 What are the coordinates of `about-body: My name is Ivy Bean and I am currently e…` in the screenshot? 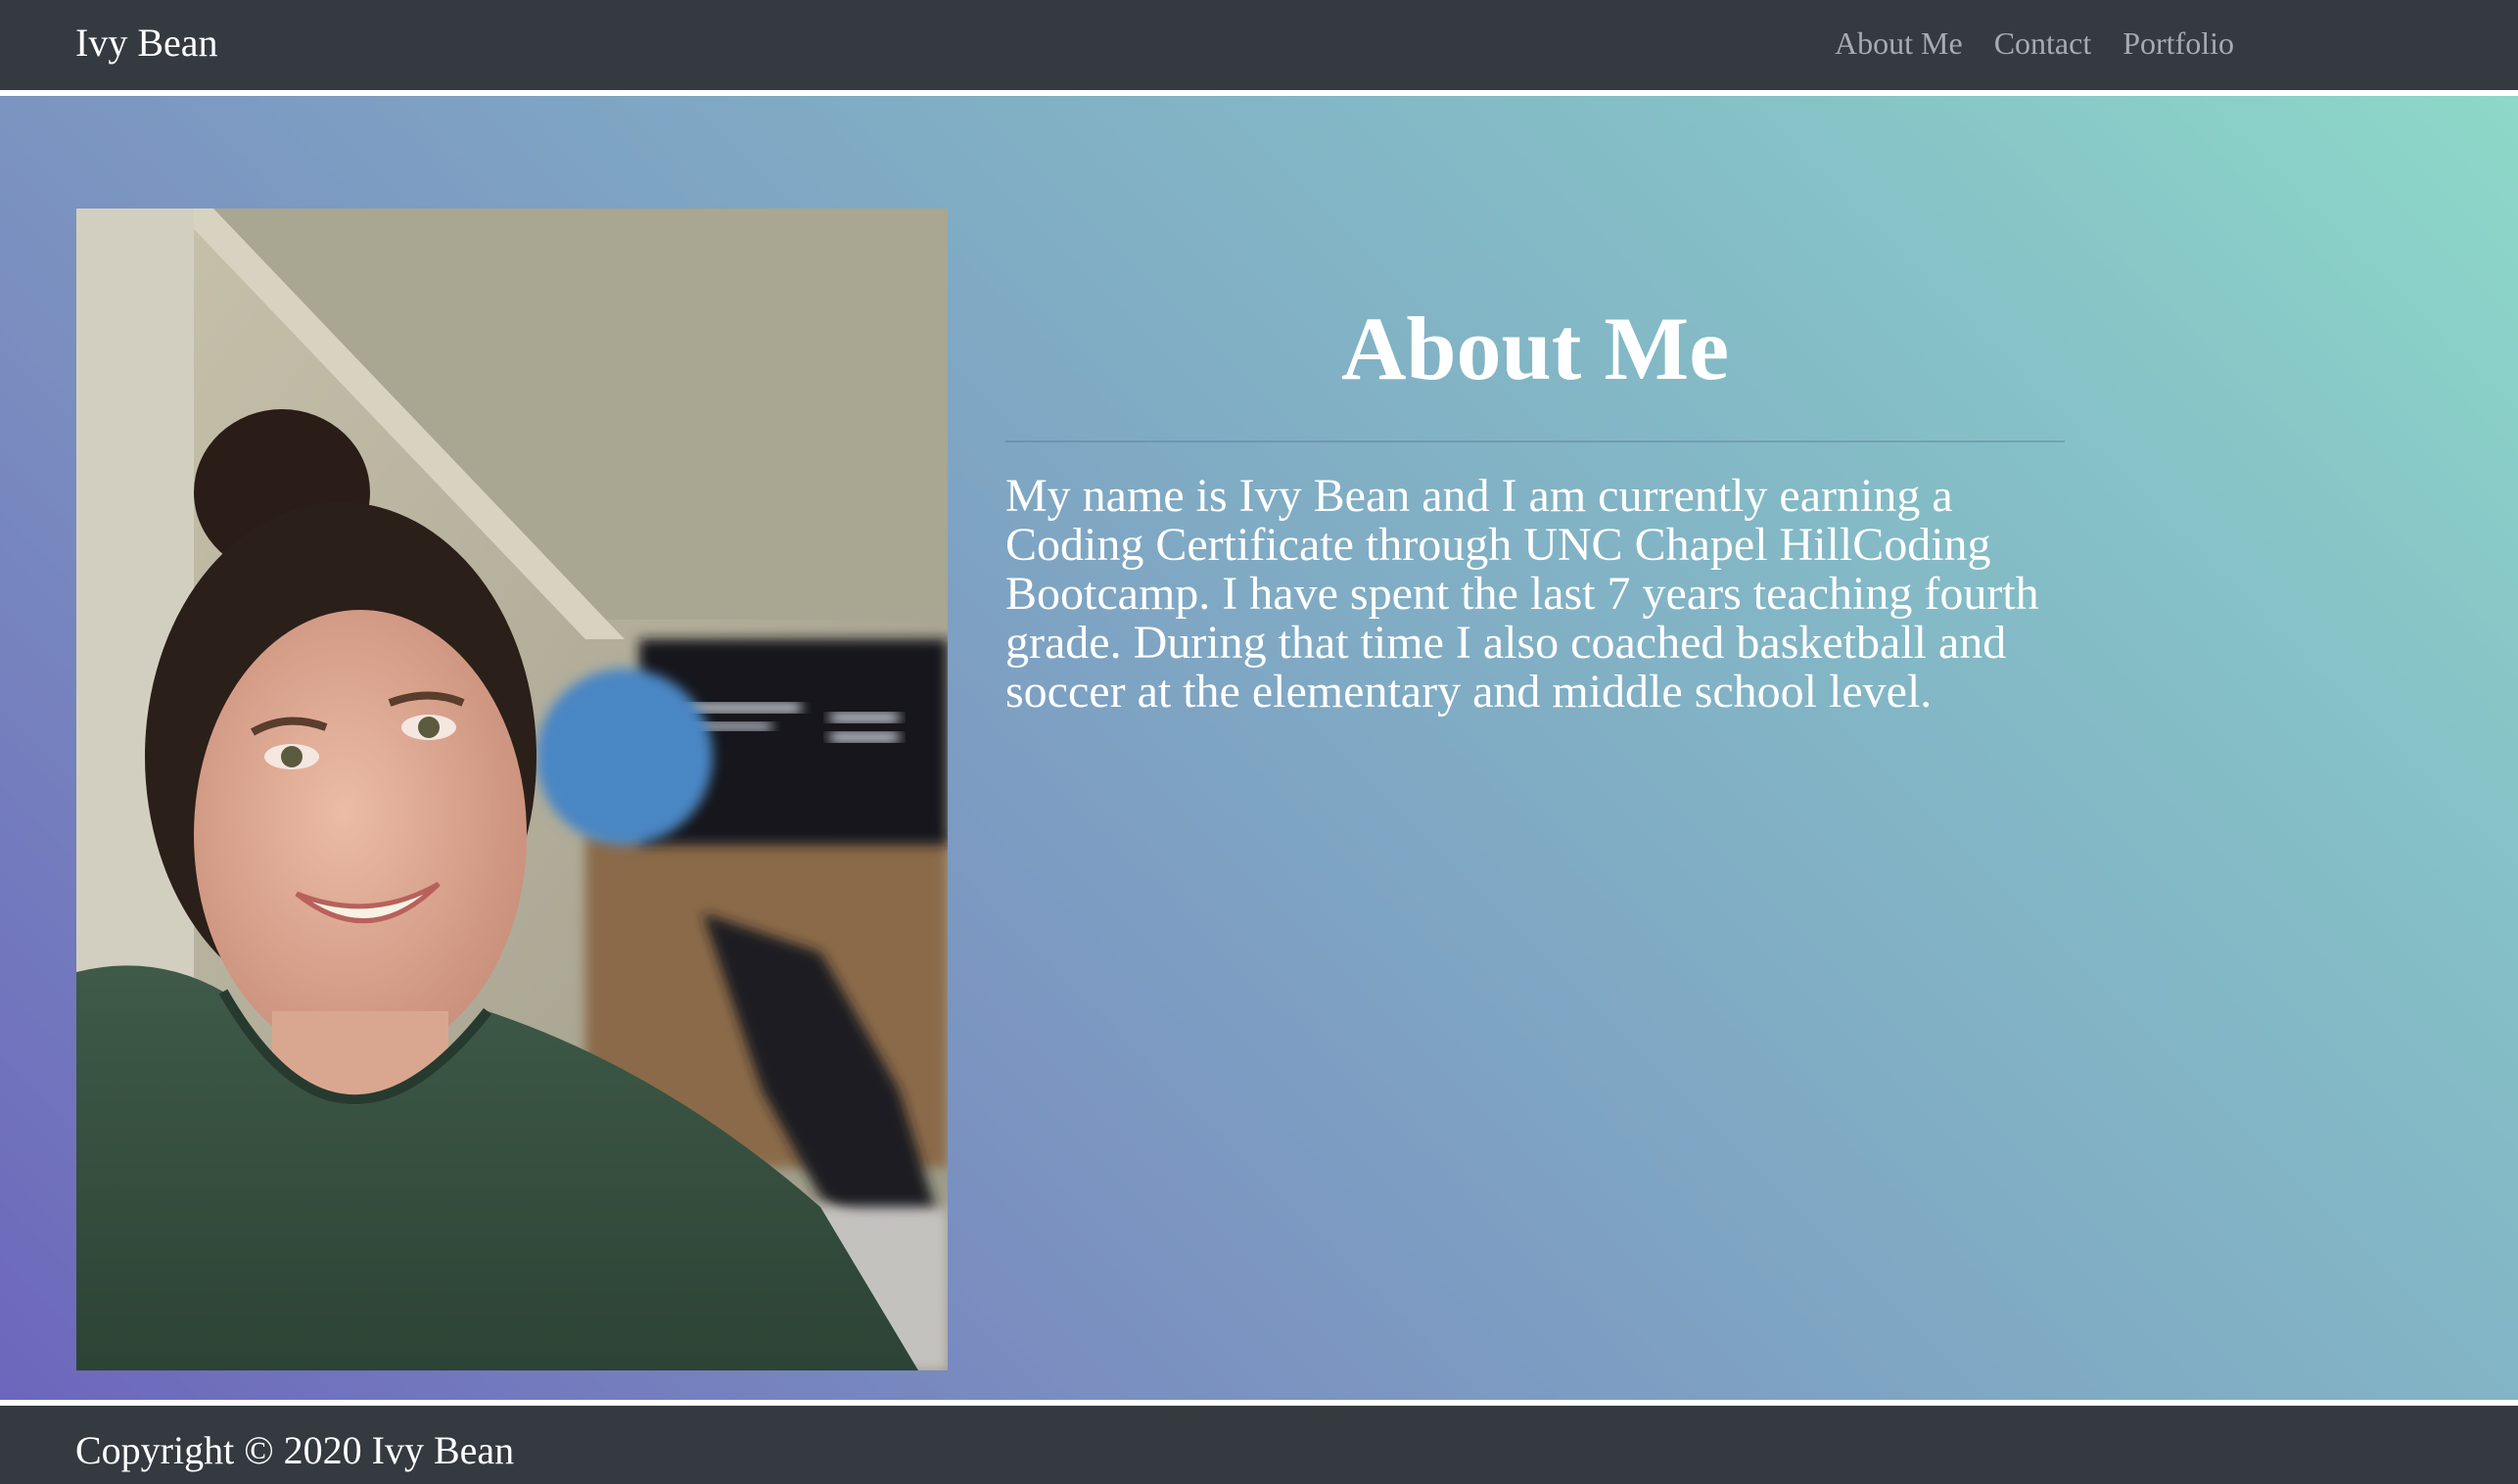 It's located at (1522, 594).